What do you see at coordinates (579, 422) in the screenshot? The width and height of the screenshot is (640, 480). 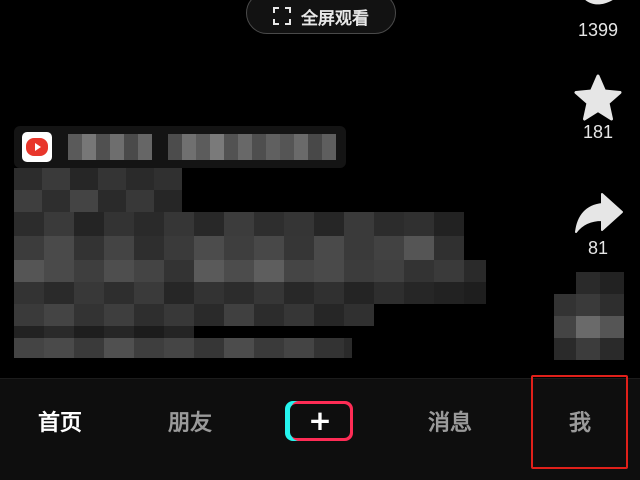 I see `tab-me-highlight-box` at bounding box center [579, 422].